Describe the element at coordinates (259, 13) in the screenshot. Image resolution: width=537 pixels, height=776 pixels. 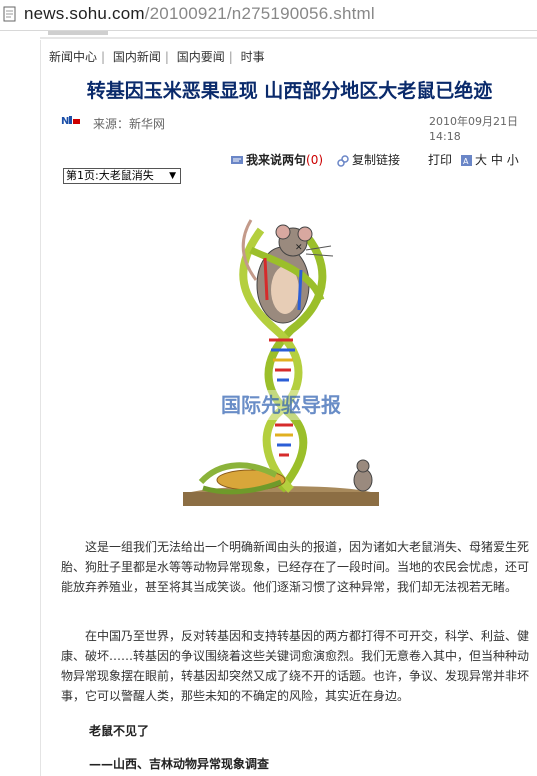
I see `url-path: /20100921/n275190056.shtml` at that location.